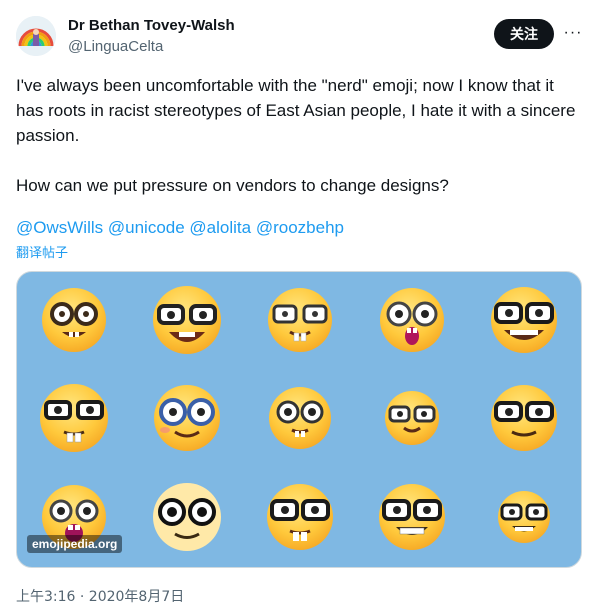 This screenshot has width=591, height=612. What do you see at coordinates (573, 33) in the screenshot?
I see `more-horizontal-icon: ···` at bounding box center [573, 33].